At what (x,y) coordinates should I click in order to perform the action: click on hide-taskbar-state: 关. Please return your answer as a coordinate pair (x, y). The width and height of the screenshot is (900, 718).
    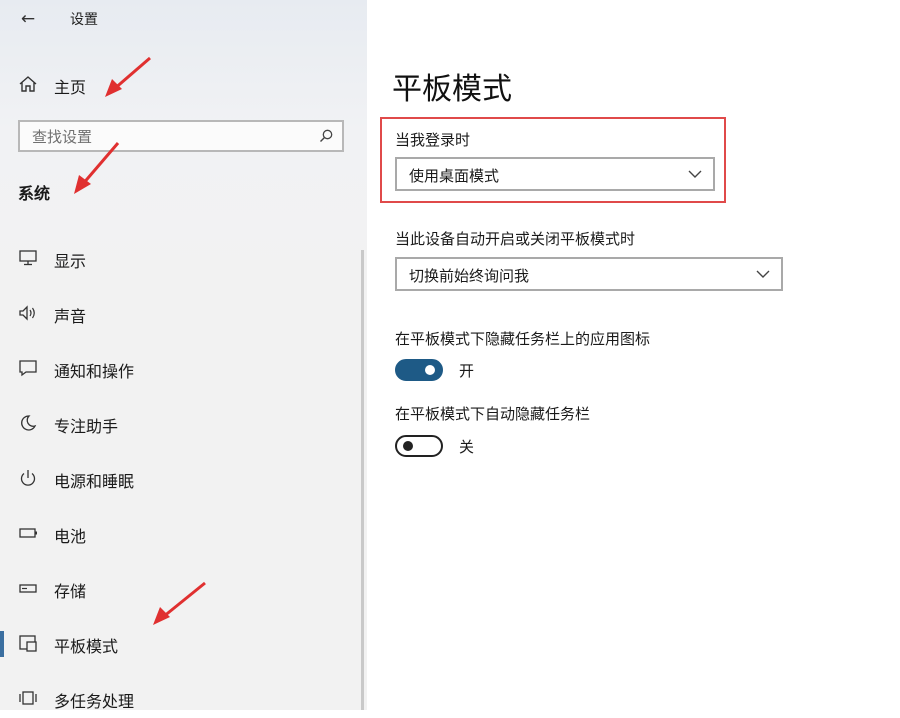
    Looking at the image, I should click on (467, 447).